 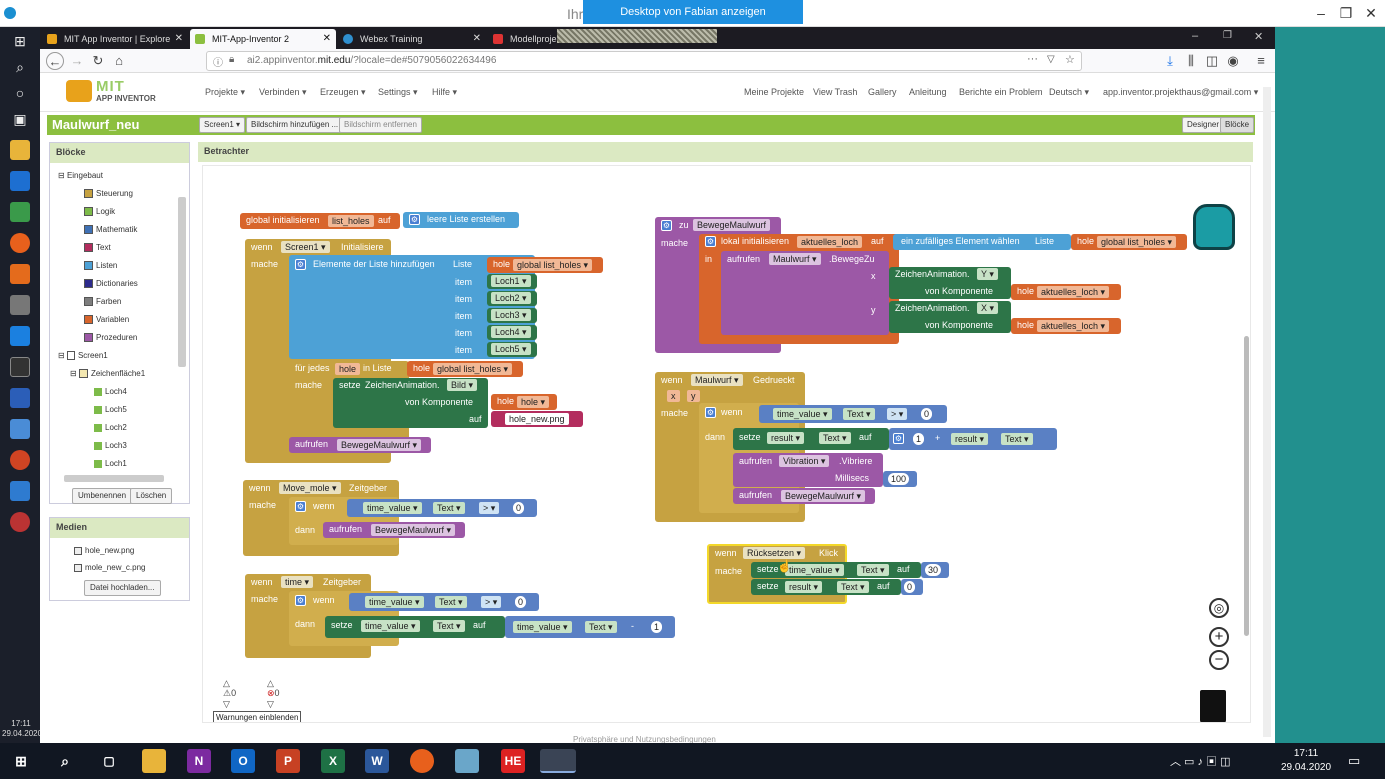 I want to click on category-prozeduren: Prozeduren, so click(x=110, y=338).